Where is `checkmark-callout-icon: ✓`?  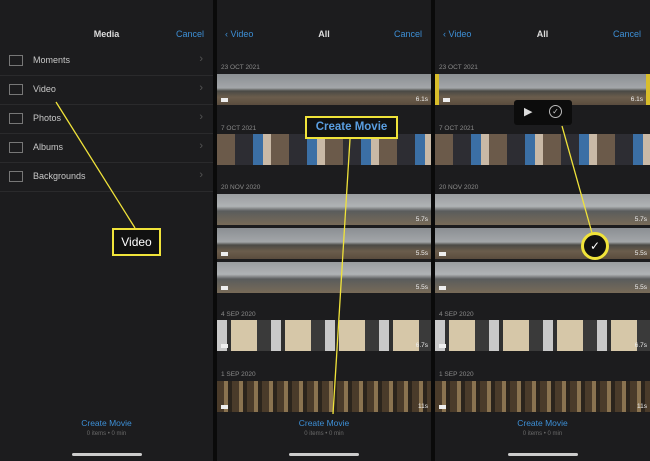
checkmark-callout-icon: ✓ is located at coordinates (595, 246).